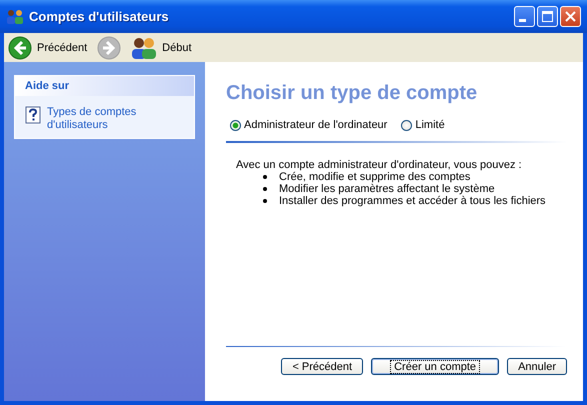 Image resolution: width=587 pixels, height=405 pixels. I want to click on cancel-button: Annuler, so click(537, 366).